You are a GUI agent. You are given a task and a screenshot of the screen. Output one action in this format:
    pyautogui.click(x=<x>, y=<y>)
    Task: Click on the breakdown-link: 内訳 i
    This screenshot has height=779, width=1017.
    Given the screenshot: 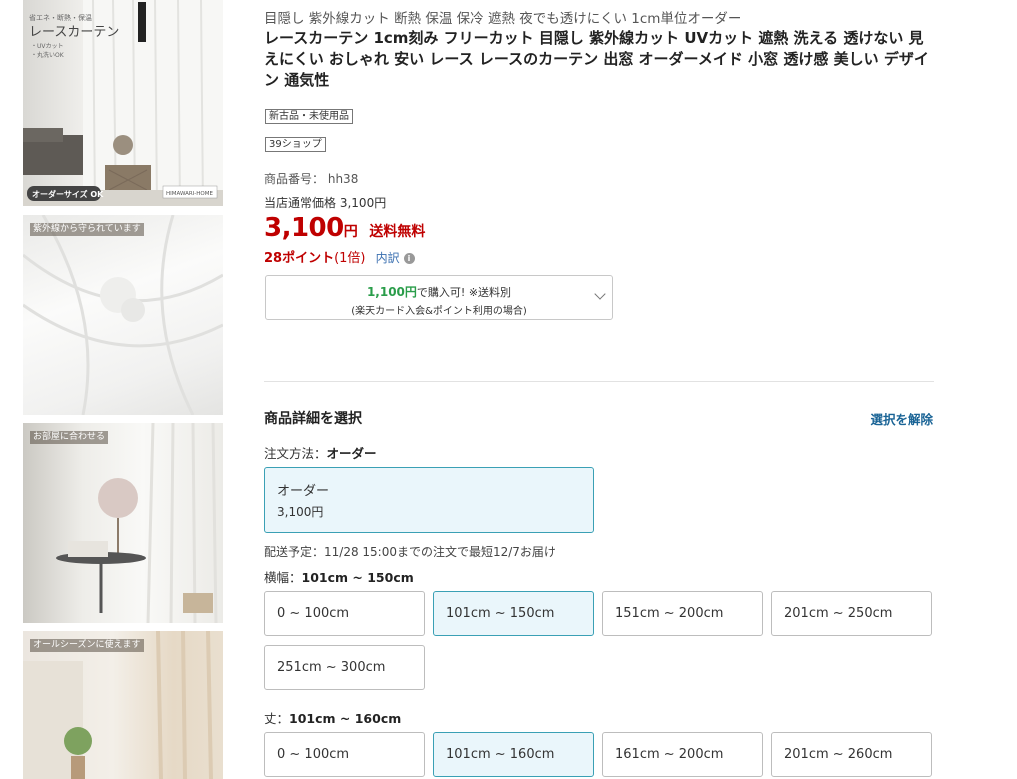 What is the action you would take?
    pyautogui.click(x=395, y=258)
    